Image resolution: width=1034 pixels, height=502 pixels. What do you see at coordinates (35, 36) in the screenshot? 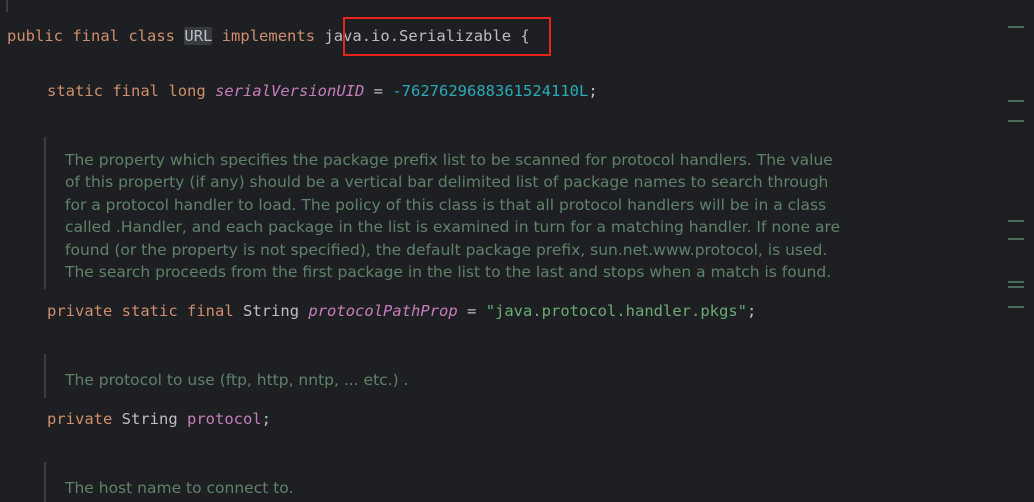
I see `keyword-public: public` at bounding box center [35, 36].